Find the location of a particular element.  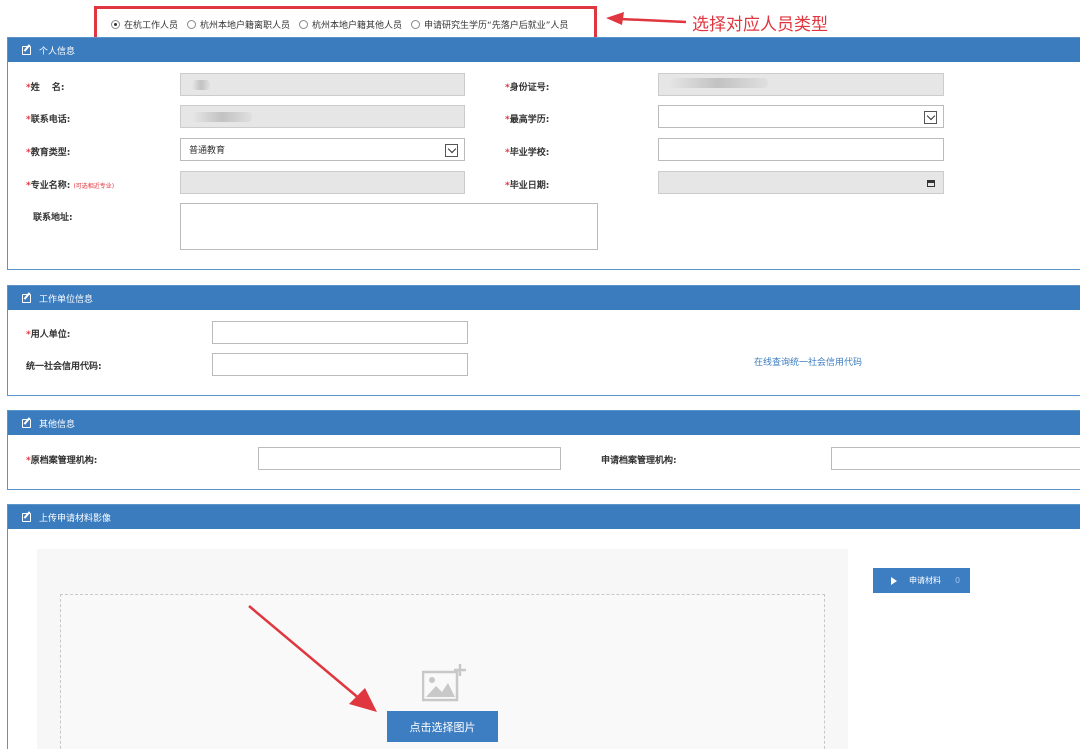

address-textarea is located at coordinates (389, 226).